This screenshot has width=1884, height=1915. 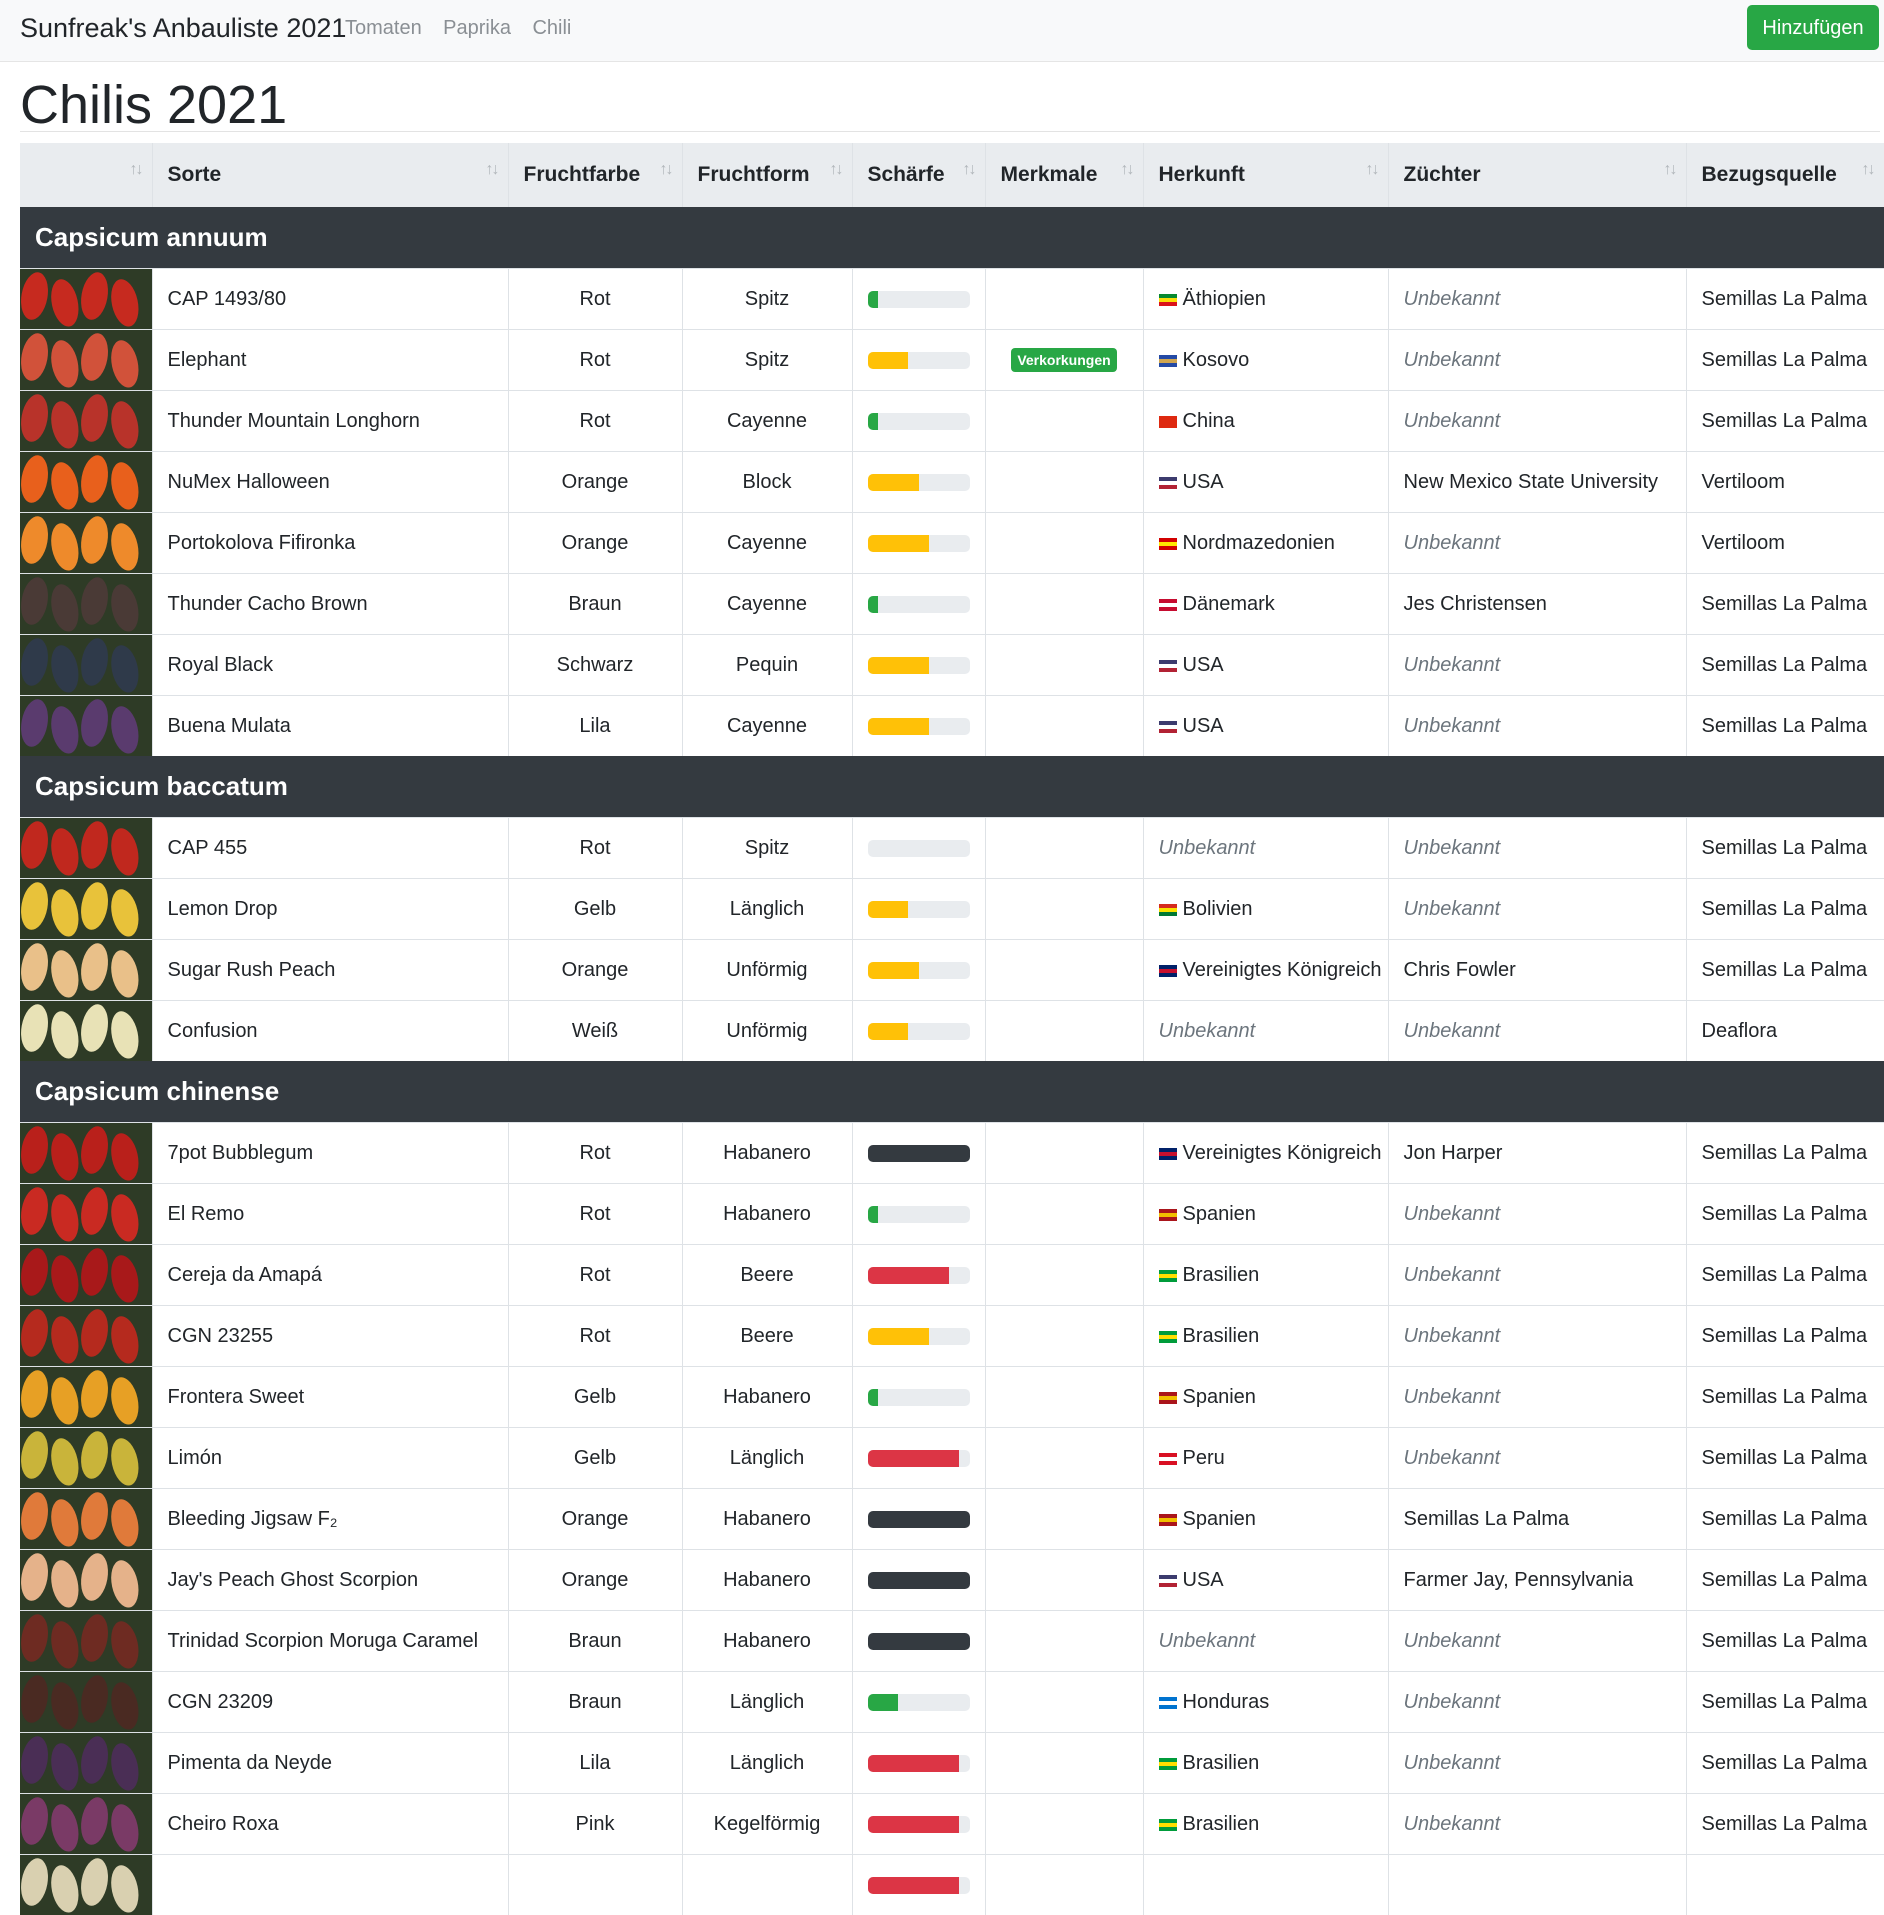 I want to click on variety-name: Royal Black, so click(x=330, y=665).